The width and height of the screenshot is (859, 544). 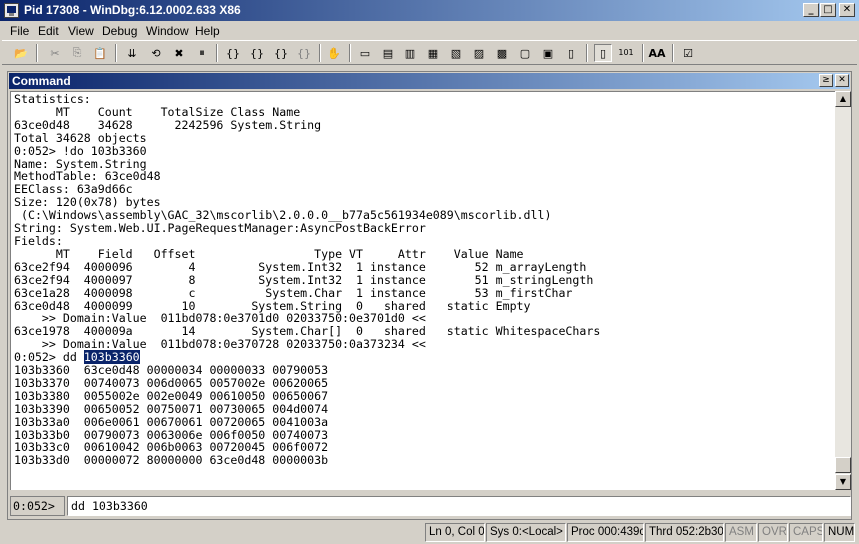 I want to click on scratch-pad-icon: ▢, so click(x=525, y=53).